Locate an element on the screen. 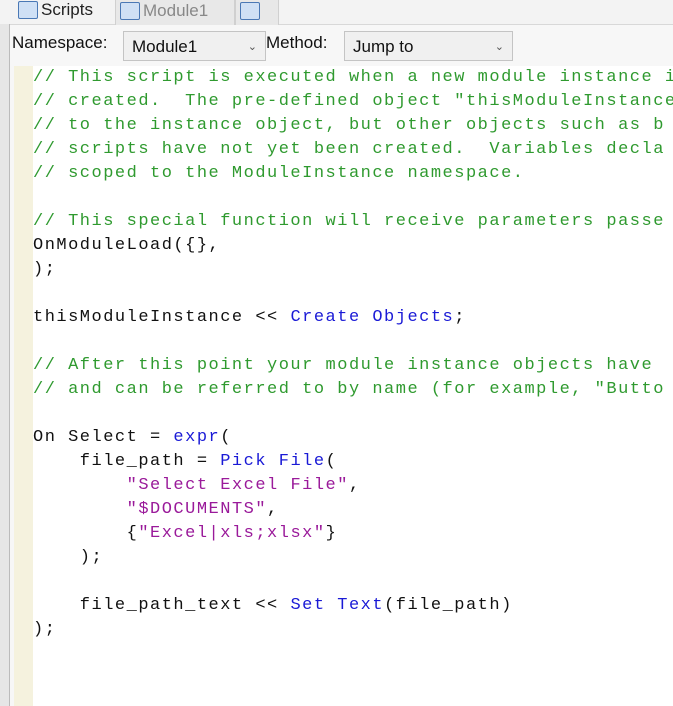 The width and height of the screenshot is (673, 706). code-line: On Select = expr( is located at coordinates (353, 438).